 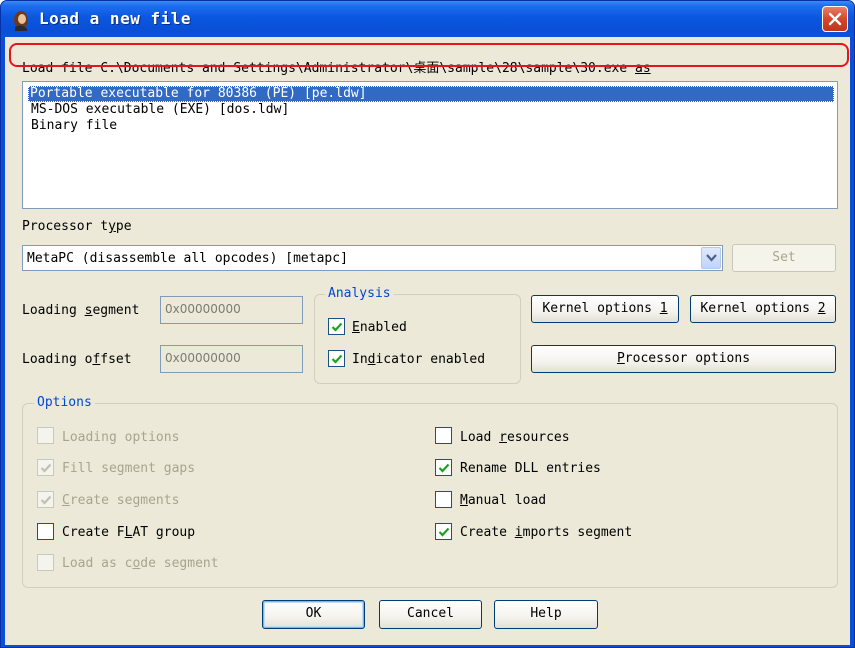 I want to click on analysis-group, so click(x=417, y=339).